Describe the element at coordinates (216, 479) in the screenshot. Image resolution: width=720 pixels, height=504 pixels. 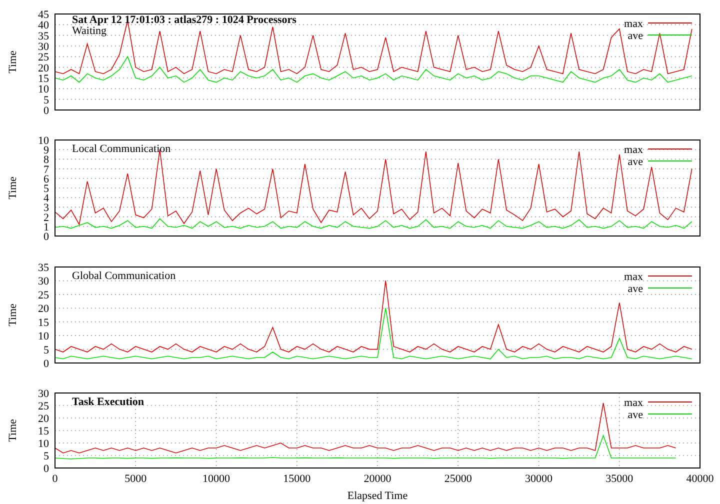
I see `x-tick-label: 10000` at that location.